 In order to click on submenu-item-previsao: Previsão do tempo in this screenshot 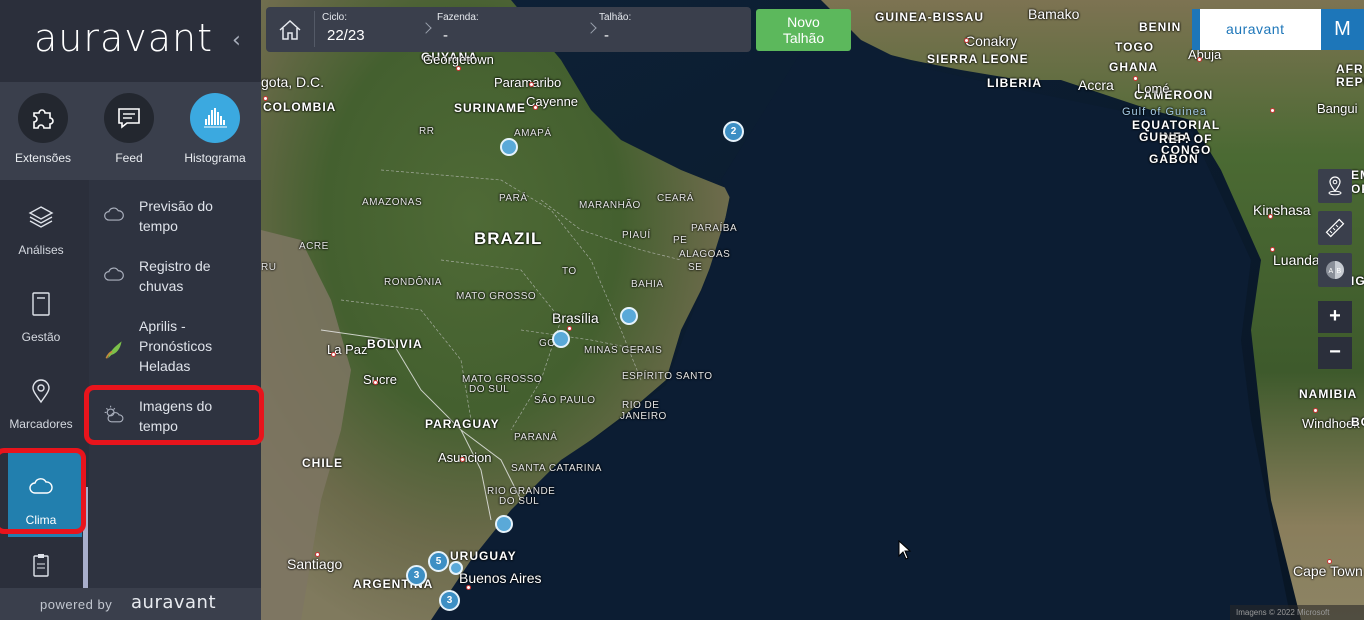, I will do `click(175, 218)`.